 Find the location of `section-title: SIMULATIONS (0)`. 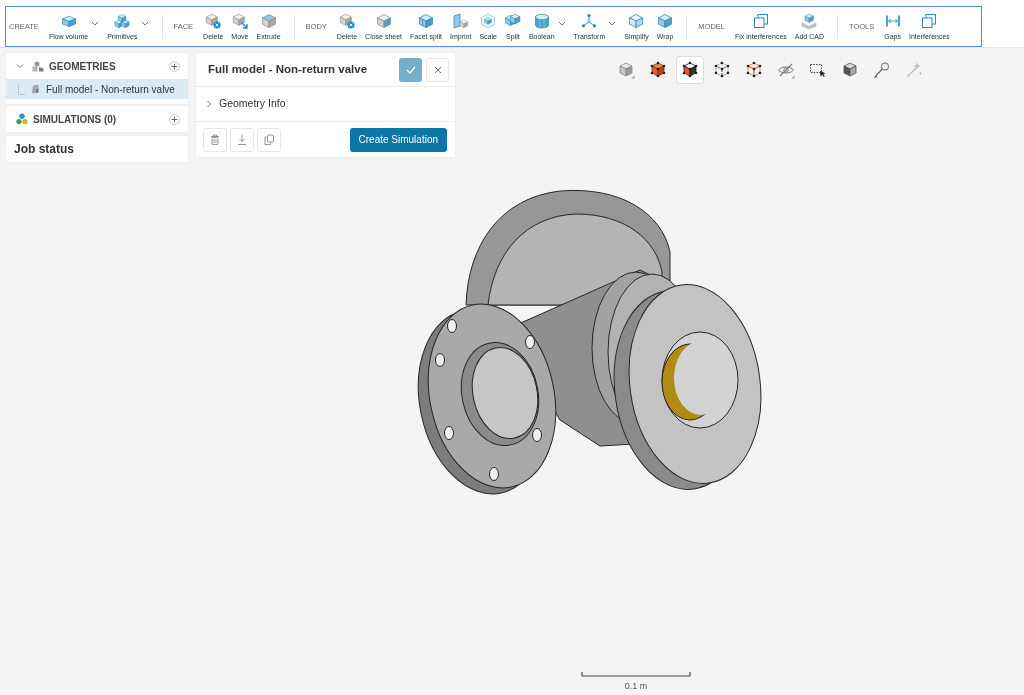

section-title: SIMULATIONS (0) is located at coordinates (75, 119).